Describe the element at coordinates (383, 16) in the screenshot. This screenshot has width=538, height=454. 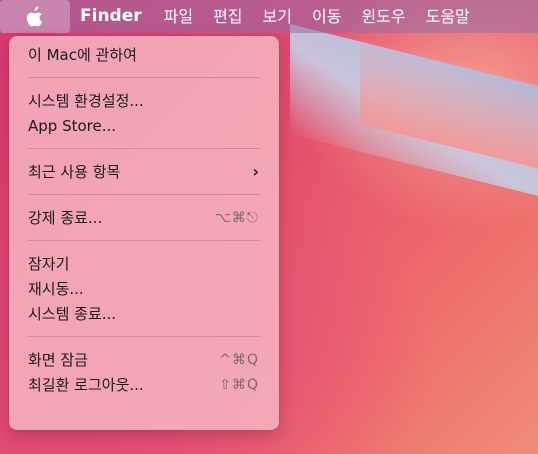
I see `menu-window: 윈도우` at that location.